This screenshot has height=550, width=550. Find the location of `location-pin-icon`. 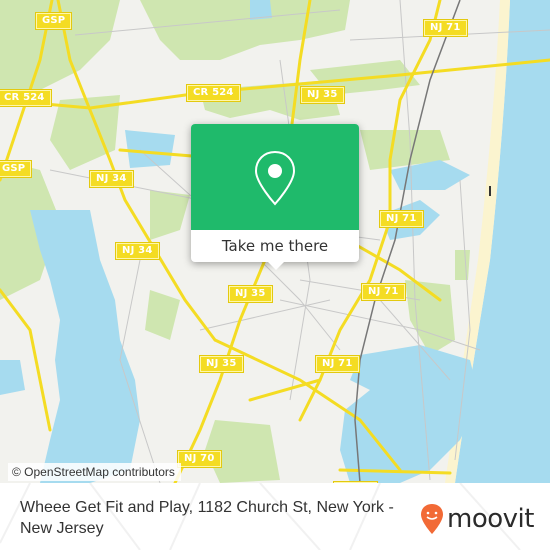

location-pin-icon is located at coordinates (275, 178).